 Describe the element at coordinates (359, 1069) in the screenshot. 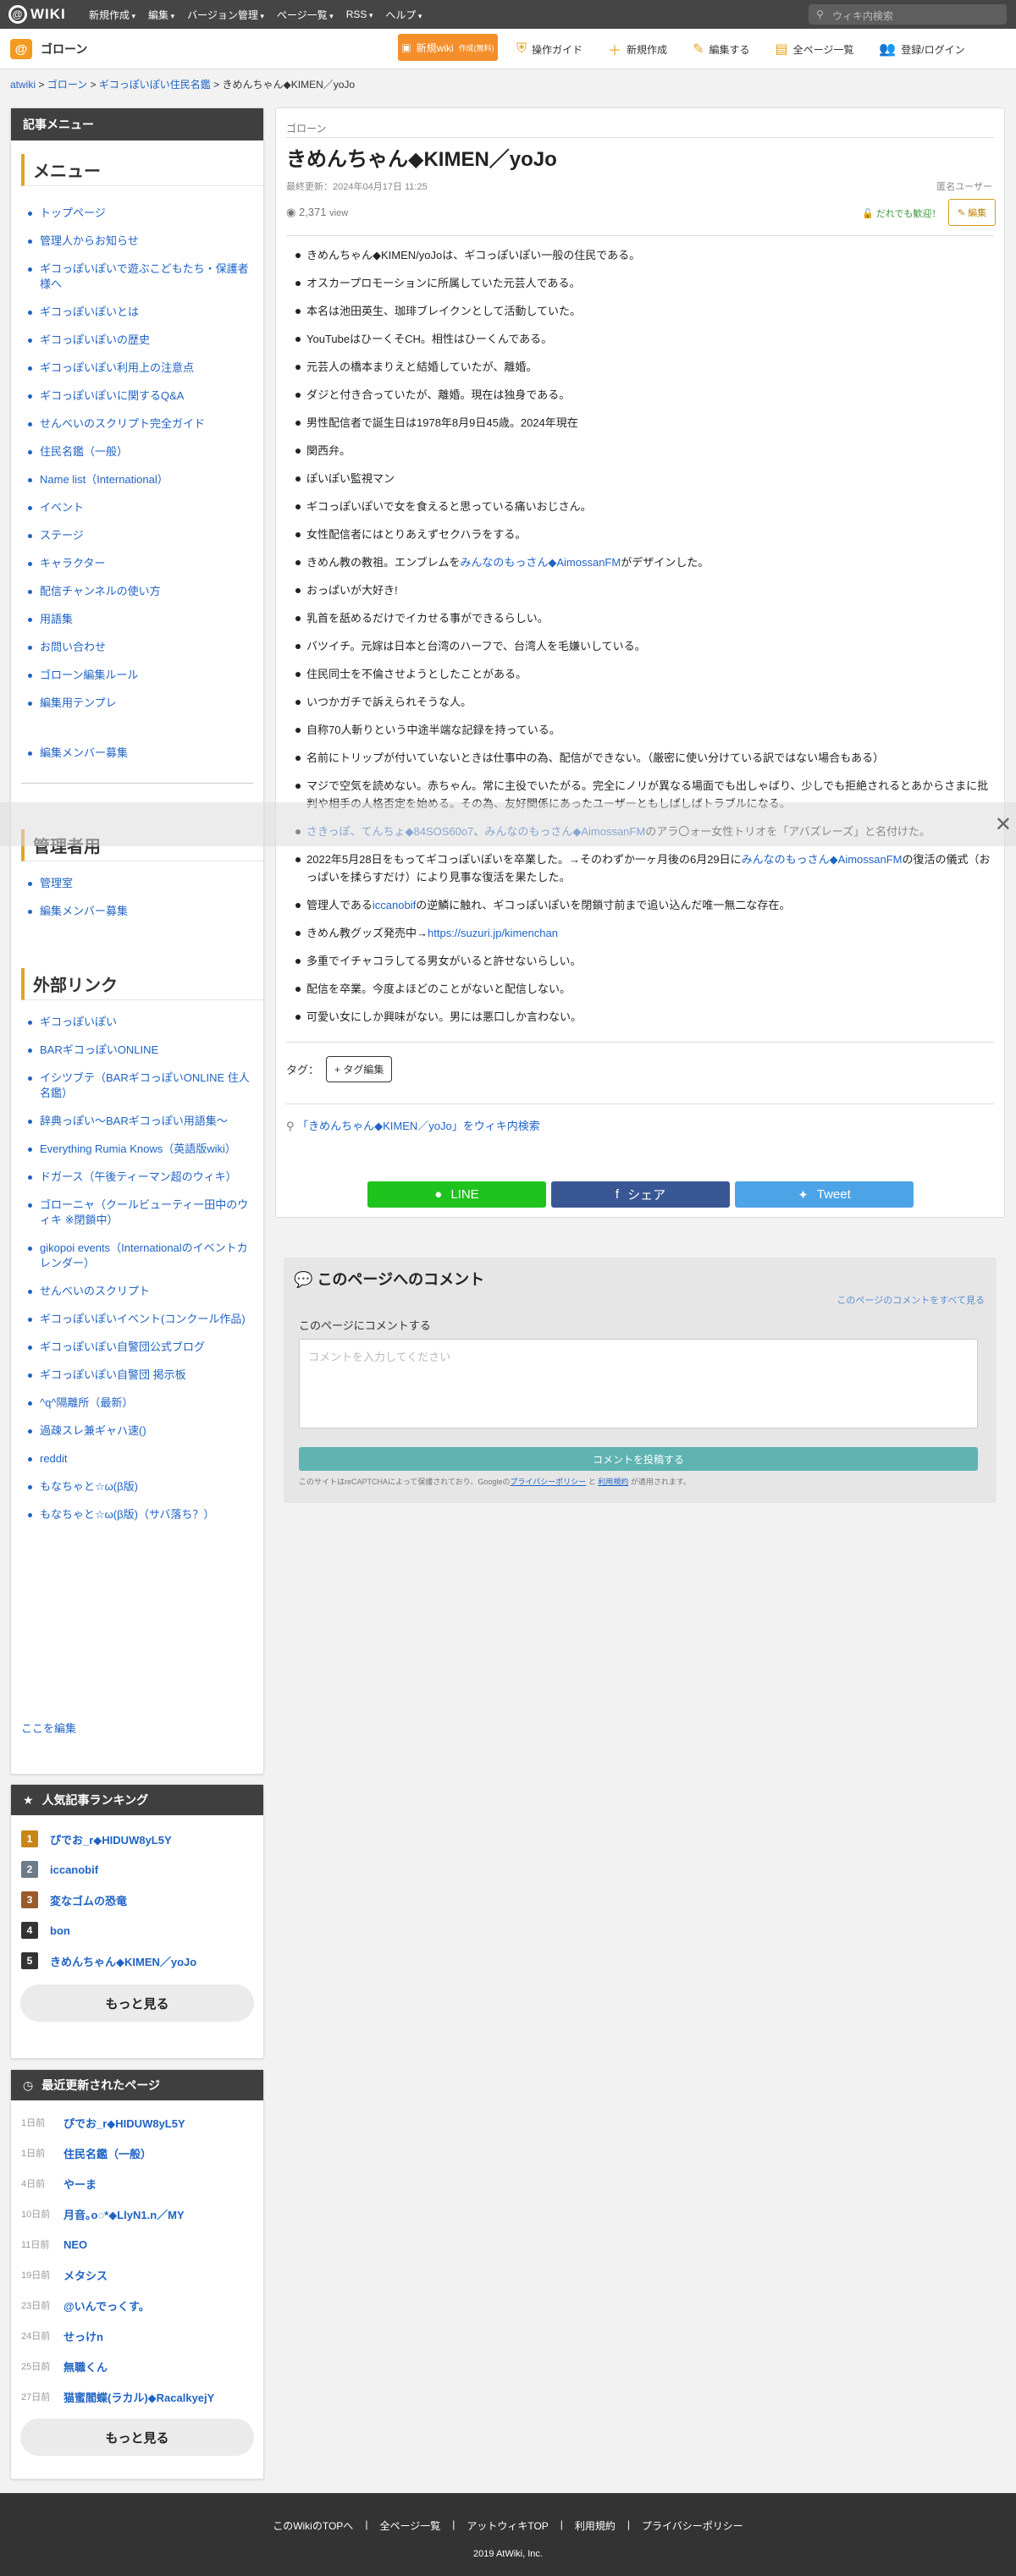

I see `tag-edit-button: + タグ編集` at that location.